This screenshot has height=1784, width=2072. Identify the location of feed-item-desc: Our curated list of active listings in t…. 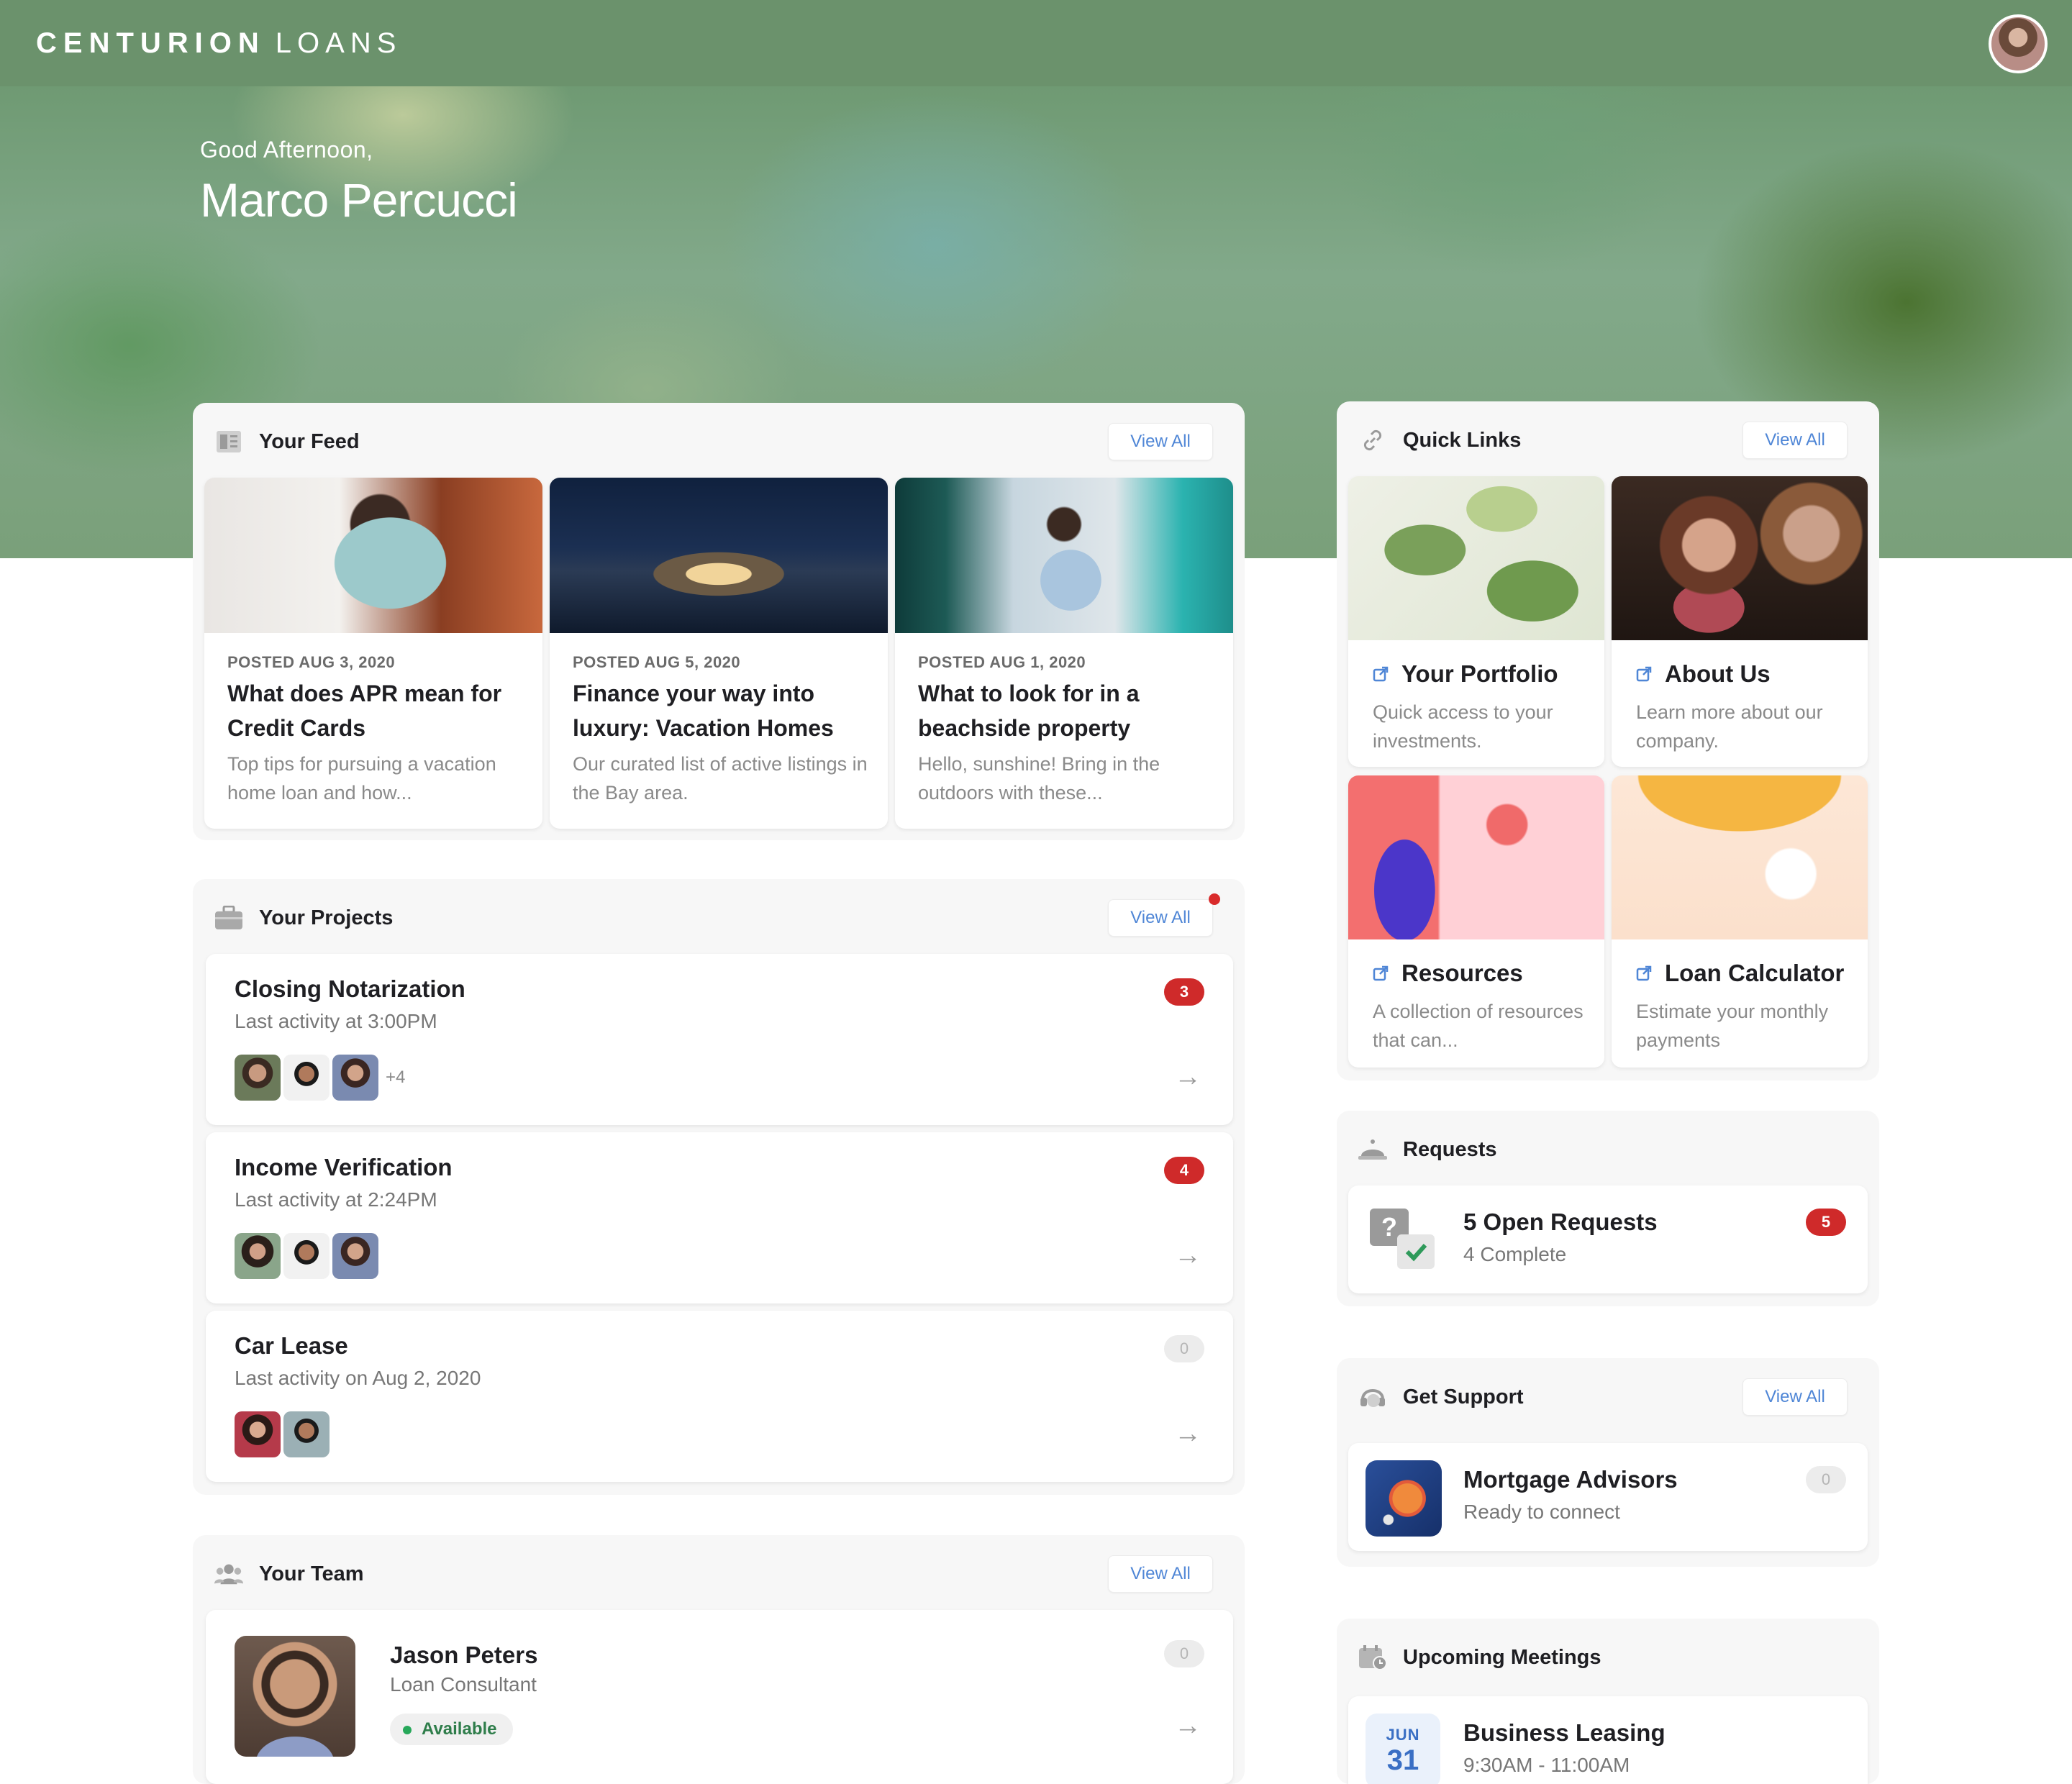
(720, 778).